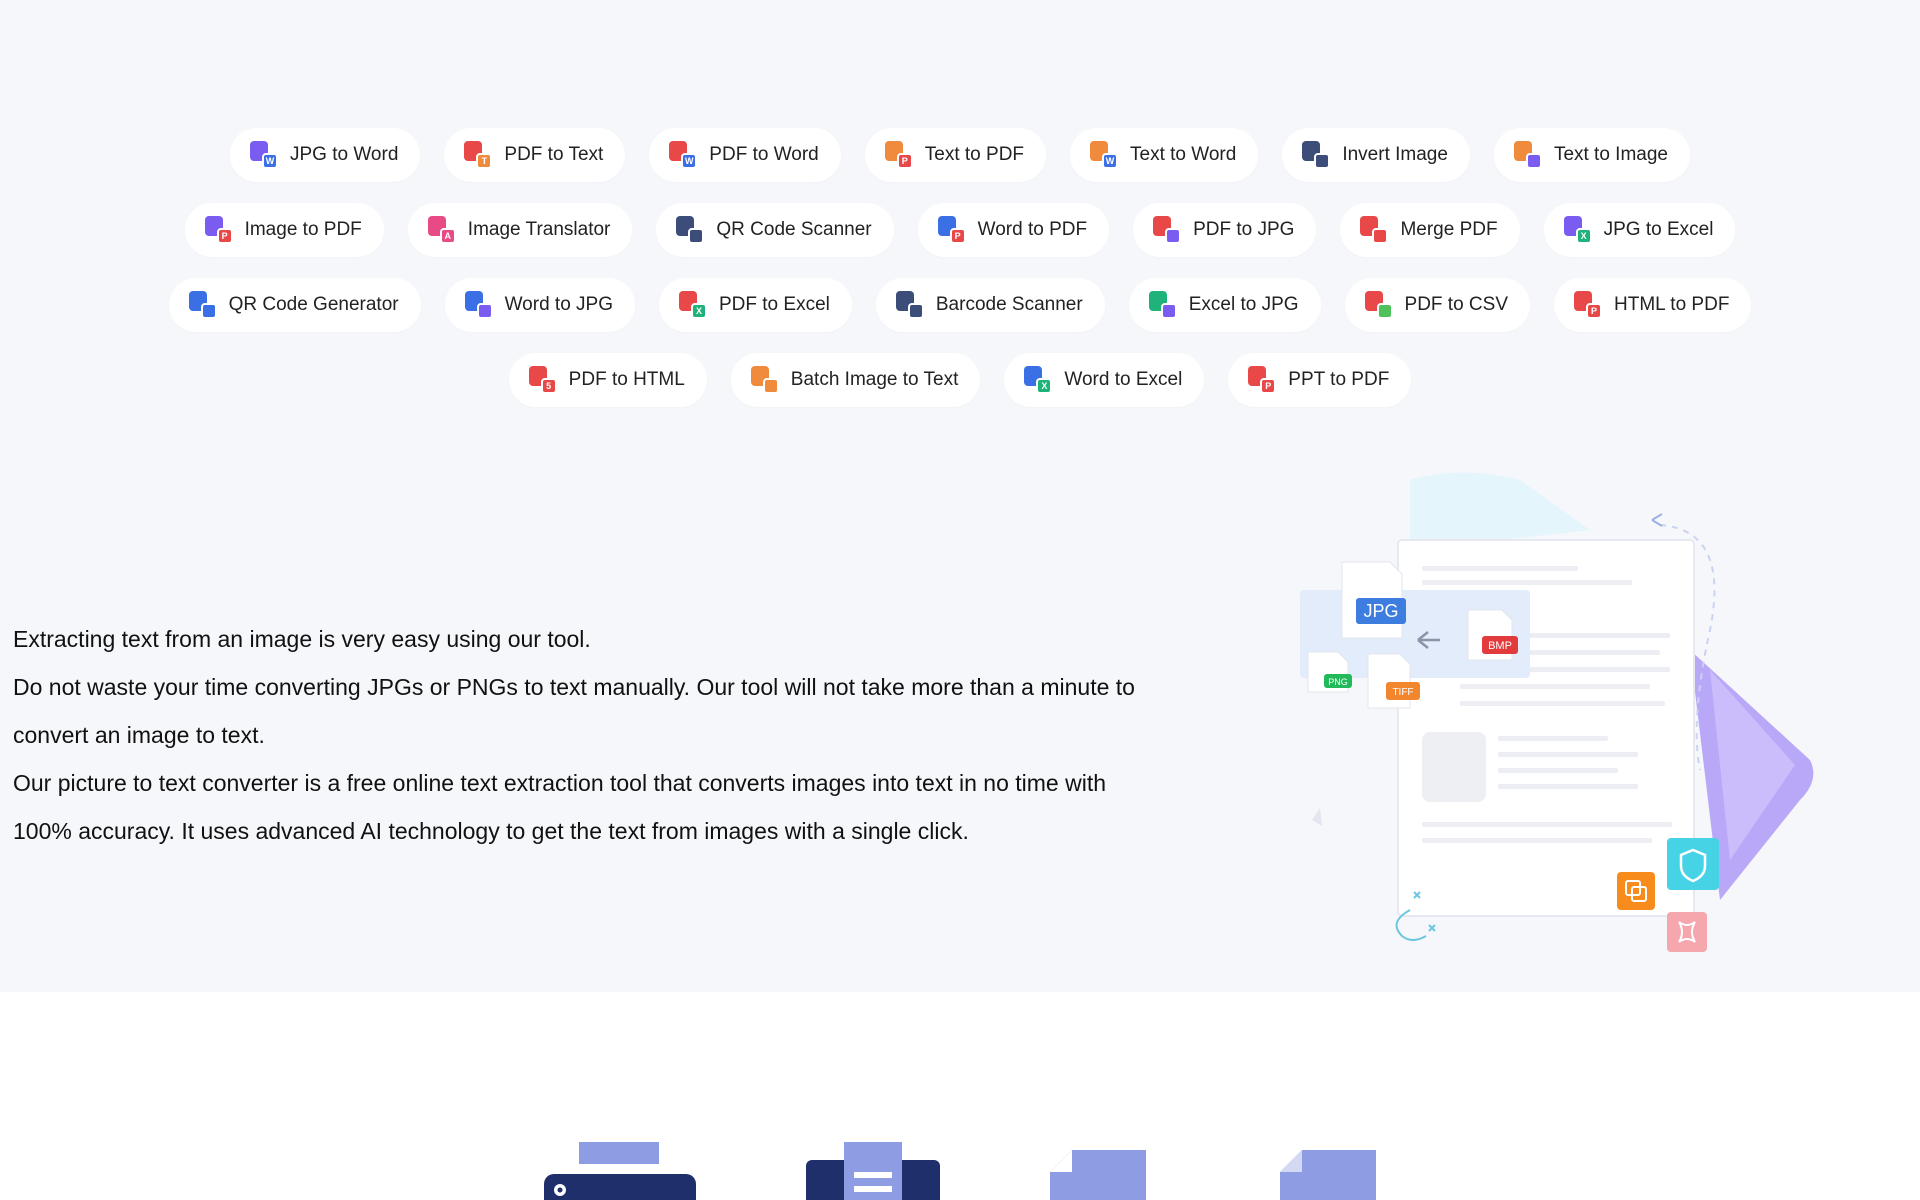 Image resolution: width=1920 pixels, height=1200 pixels. What do you see at coordinates (1687, 932) in the screenshot?
I see `pink-badge` at bounding box center [1687, 932].